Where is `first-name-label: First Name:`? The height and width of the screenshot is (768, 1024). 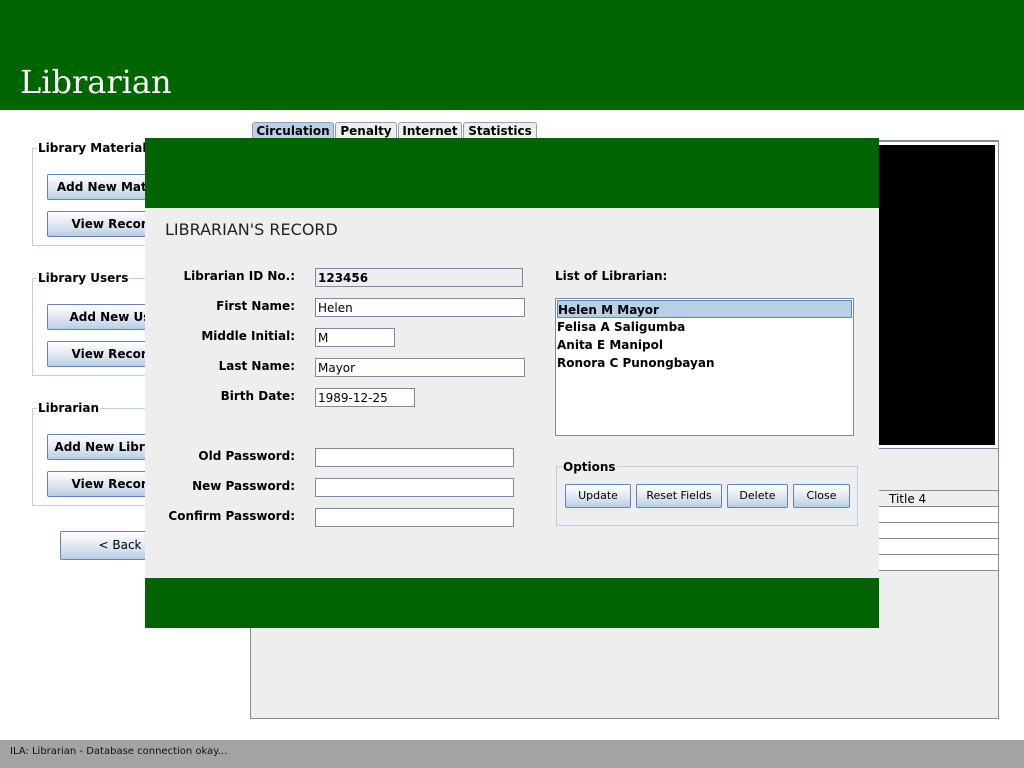 first-name-label: First Name: is located at coordinates (255, 306).